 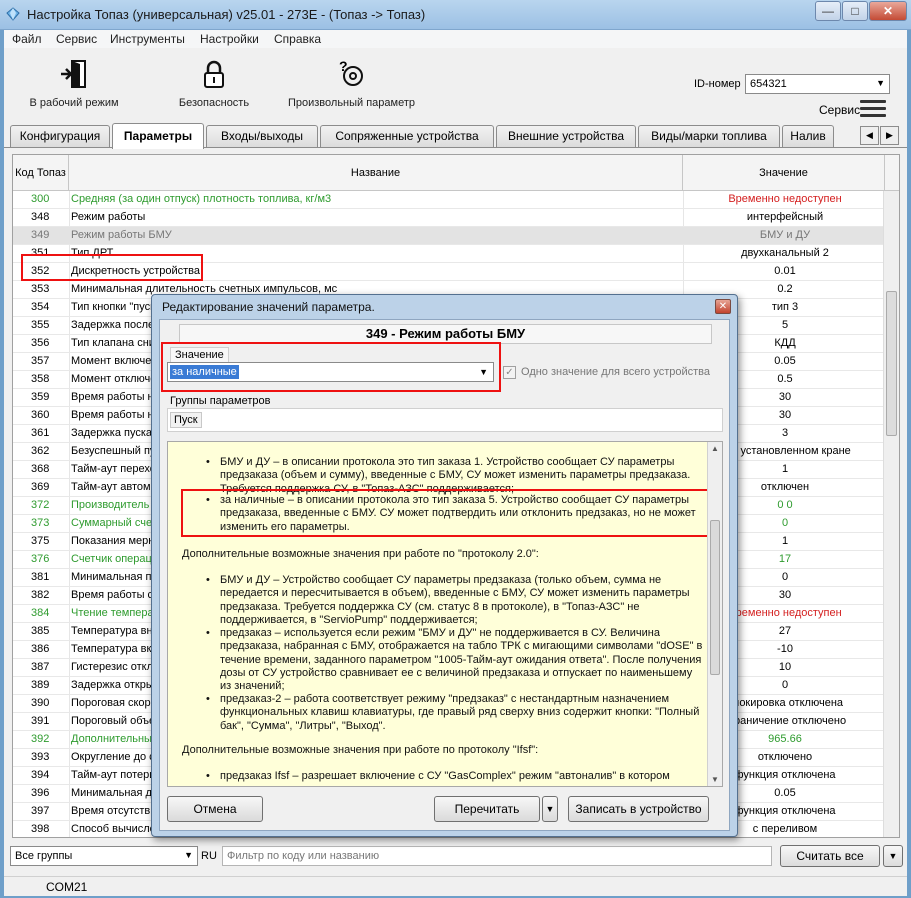 I want to click on row-code: 392, so click(x=40, y=739).